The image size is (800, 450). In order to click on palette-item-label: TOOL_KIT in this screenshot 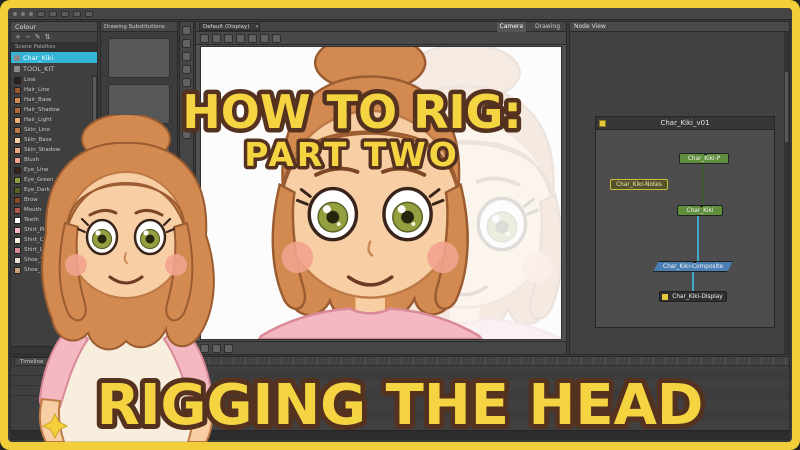, I will do `click(39, 68)`.